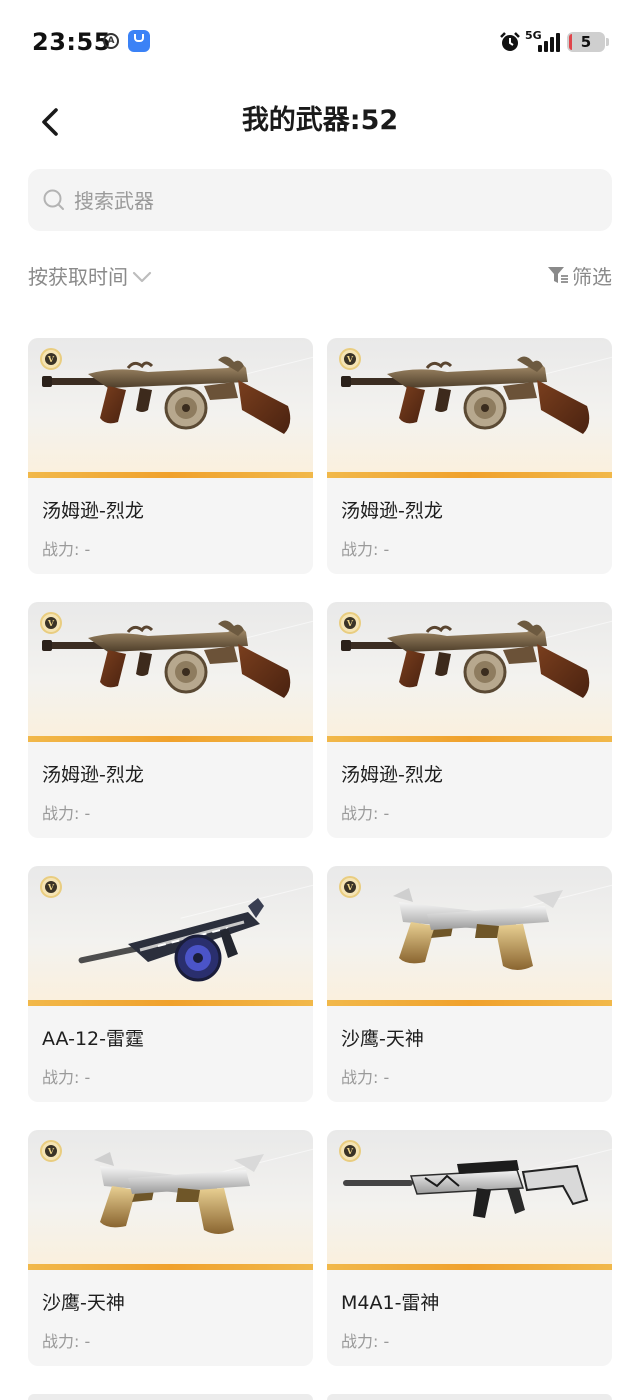  I want to click on sort-label: 按获取时间, so click(78, 276).